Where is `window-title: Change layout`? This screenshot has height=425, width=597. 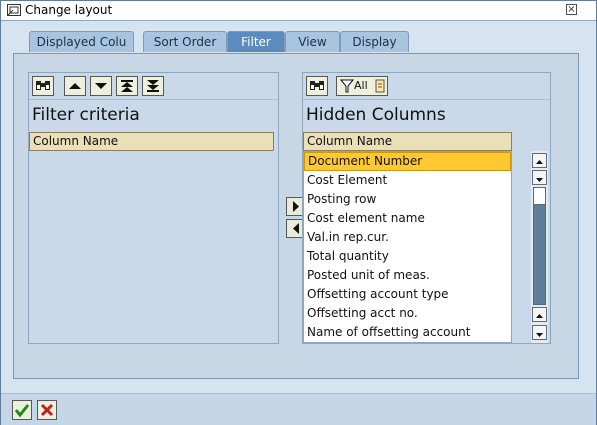
window-title: Change layout is located at coordinates (69, 10).